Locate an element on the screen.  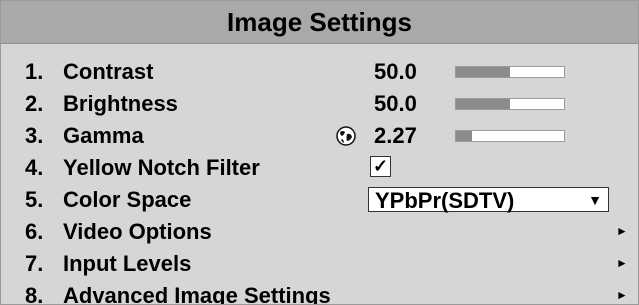
brightness-slider is located at coordinates (510, 104).